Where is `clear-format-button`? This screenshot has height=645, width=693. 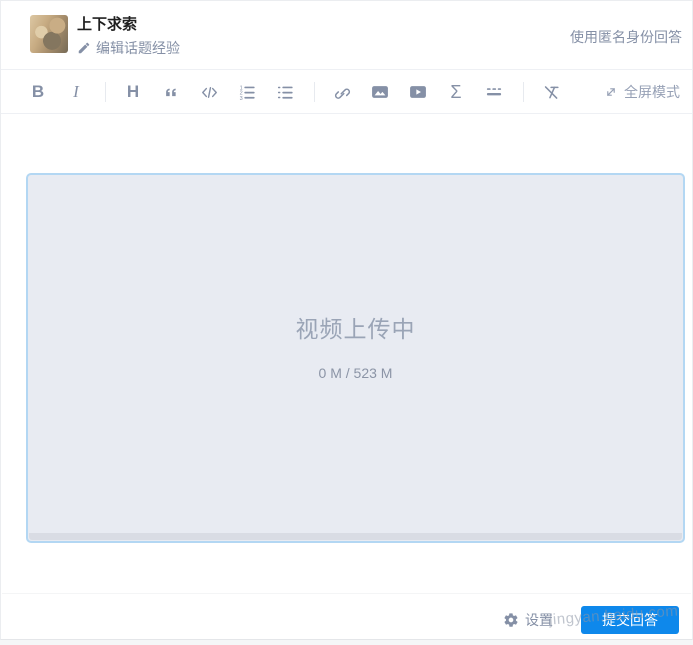 clear-format-button is located at coordinates (551, 92).